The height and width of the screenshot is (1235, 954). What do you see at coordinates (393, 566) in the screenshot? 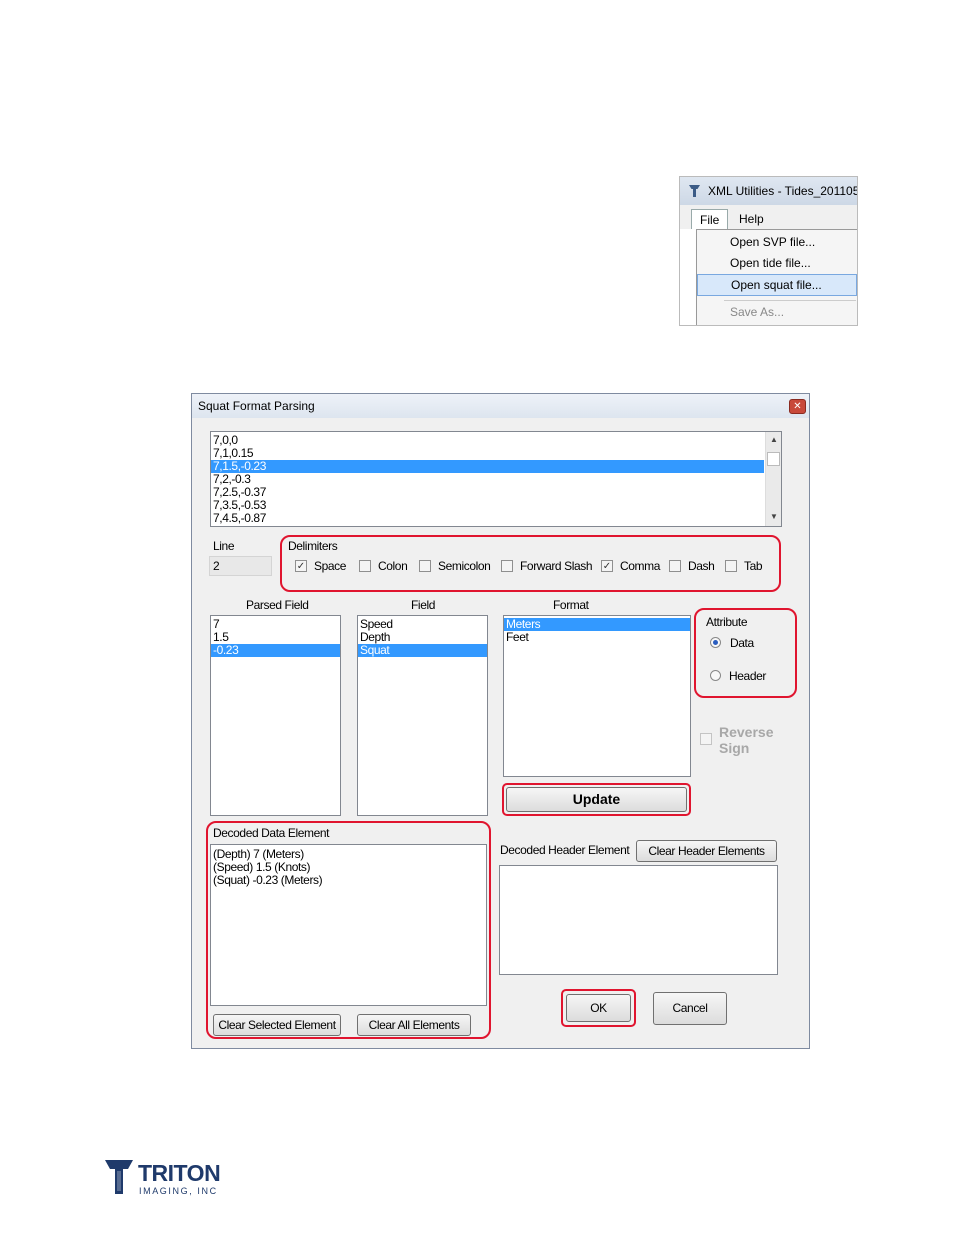
I see `delimiter-label: Colon` at bounding box center [393, 566].